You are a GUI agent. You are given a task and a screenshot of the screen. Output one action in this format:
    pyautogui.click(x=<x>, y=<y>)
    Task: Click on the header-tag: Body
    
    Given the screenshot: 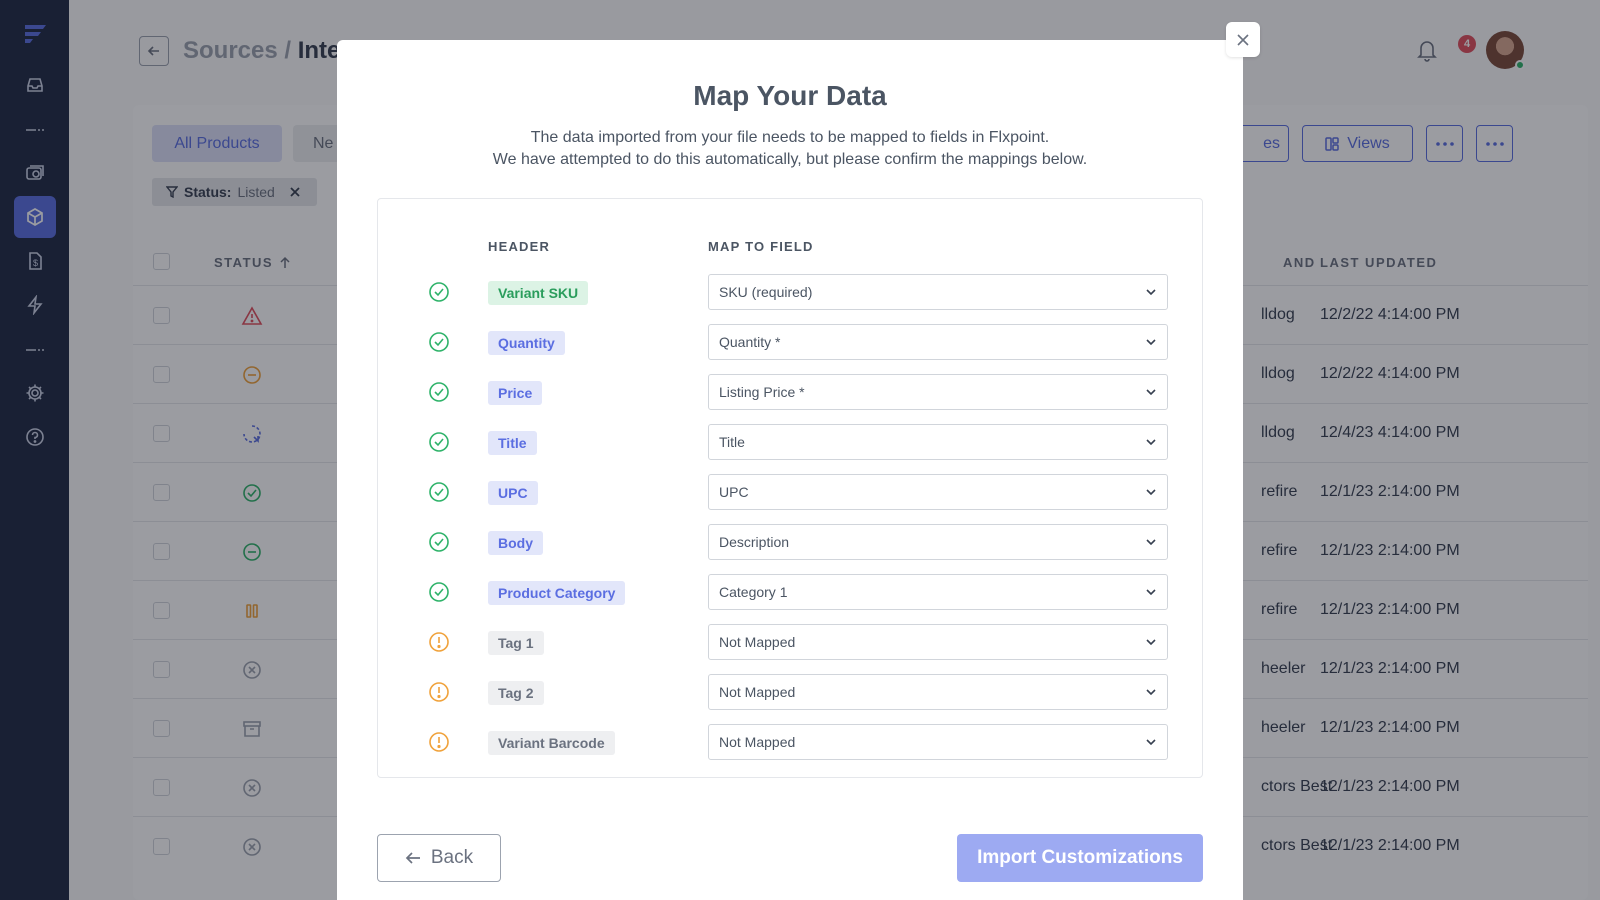 What is the action you would take?
    pyautogui.click(x=515, y=543)
    